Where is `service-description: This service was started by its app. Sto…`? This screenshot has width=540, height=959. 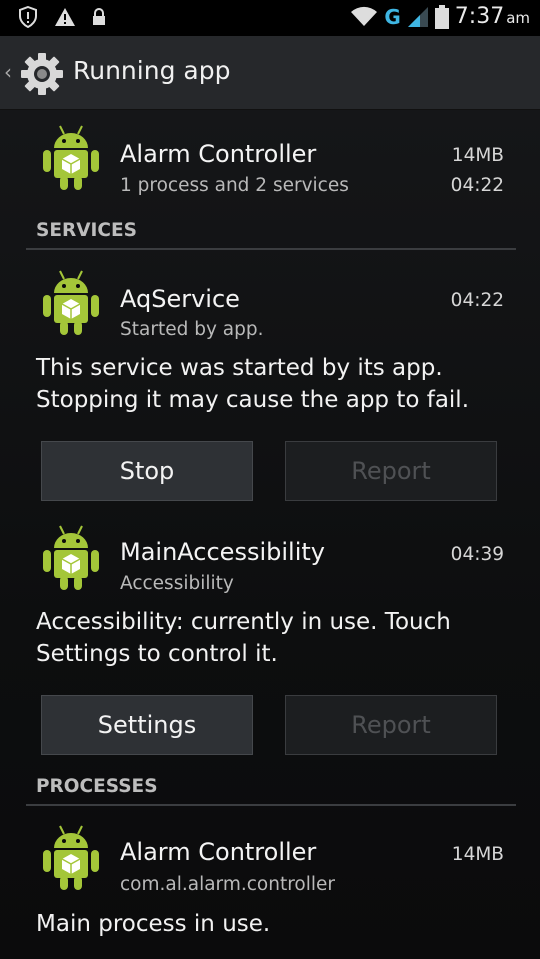 service-description: This service was started by its app. Sto… is located at coordinates (253, 384).